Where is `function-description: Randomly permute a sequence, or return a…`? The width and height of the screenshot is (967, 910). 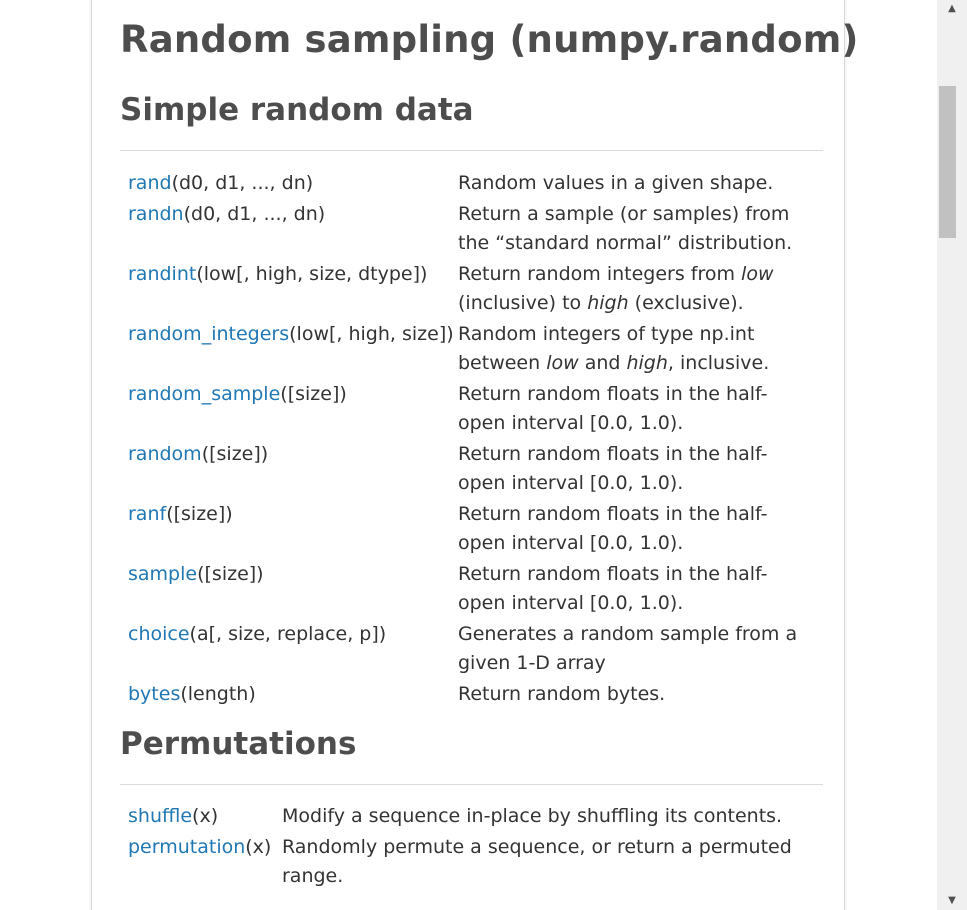
function-description: Randomly permute a sequence, or return a… is located at coordinates (537, 861).